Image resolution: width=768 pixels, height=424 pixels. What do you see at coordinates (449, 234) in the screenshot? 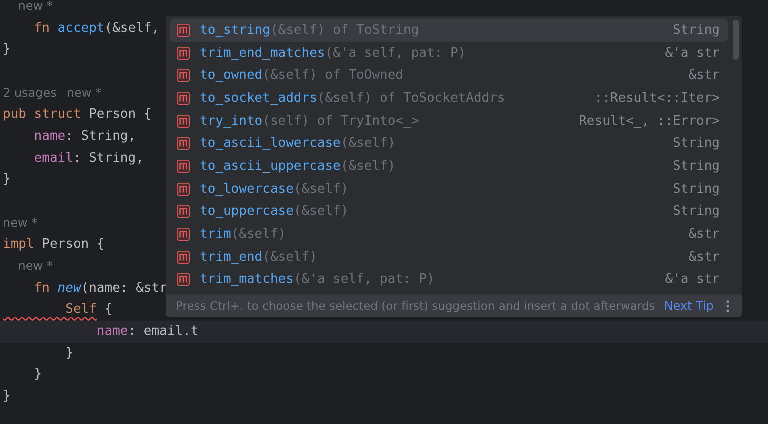
I see `completion-item: trim(&self) &str` at bounding box center [449, 234].